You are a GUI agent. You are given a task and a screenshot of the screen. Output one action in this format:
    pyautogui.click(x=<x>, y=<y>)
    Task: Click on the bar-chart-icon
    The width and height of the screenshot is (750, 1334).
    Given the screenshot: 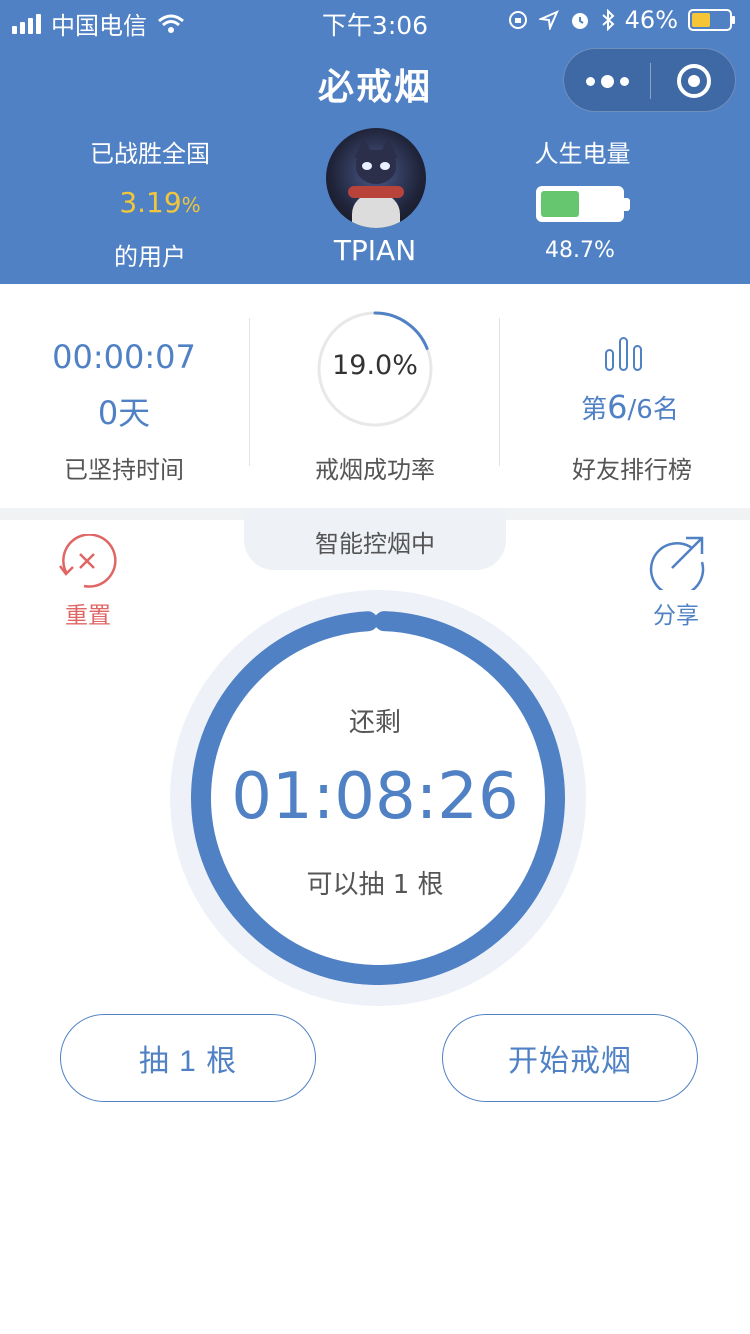 What is the action you would take?
    pyautogui.click(x=624, y=354)
    